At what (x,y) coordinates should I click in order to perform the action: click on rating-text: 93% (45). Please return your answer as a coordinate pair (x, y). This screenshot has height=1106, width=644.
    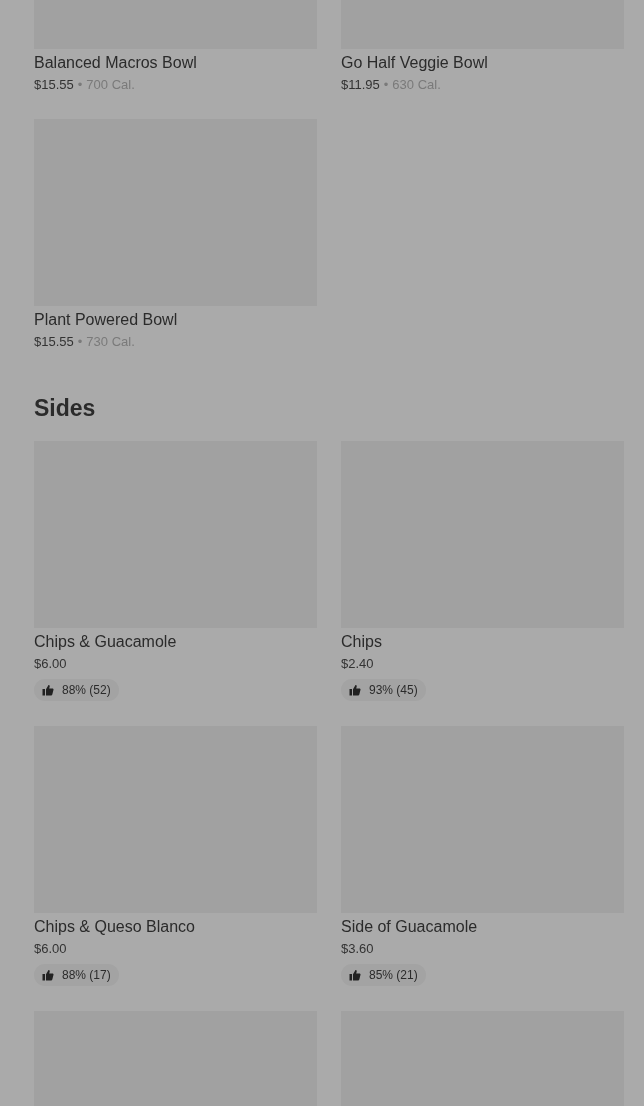
    Looking at the image, I should click on (393, 690).